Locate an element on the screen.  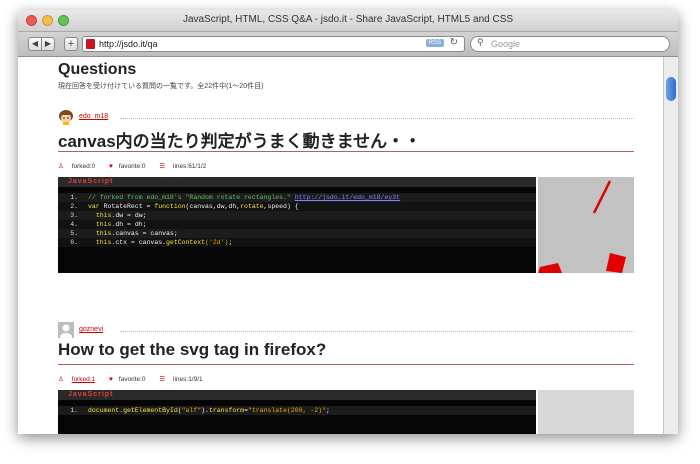
search-placeholder: Google is located at coordinates (506, 44).